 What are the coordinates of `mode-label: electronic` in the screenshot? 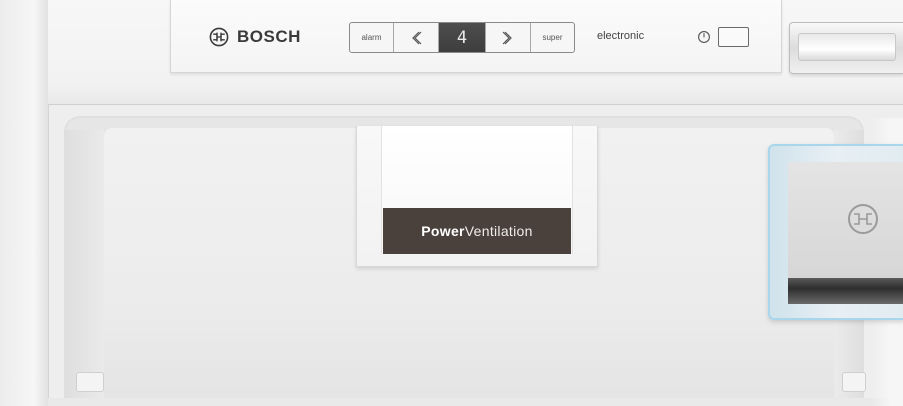 It's located at (621, 36).